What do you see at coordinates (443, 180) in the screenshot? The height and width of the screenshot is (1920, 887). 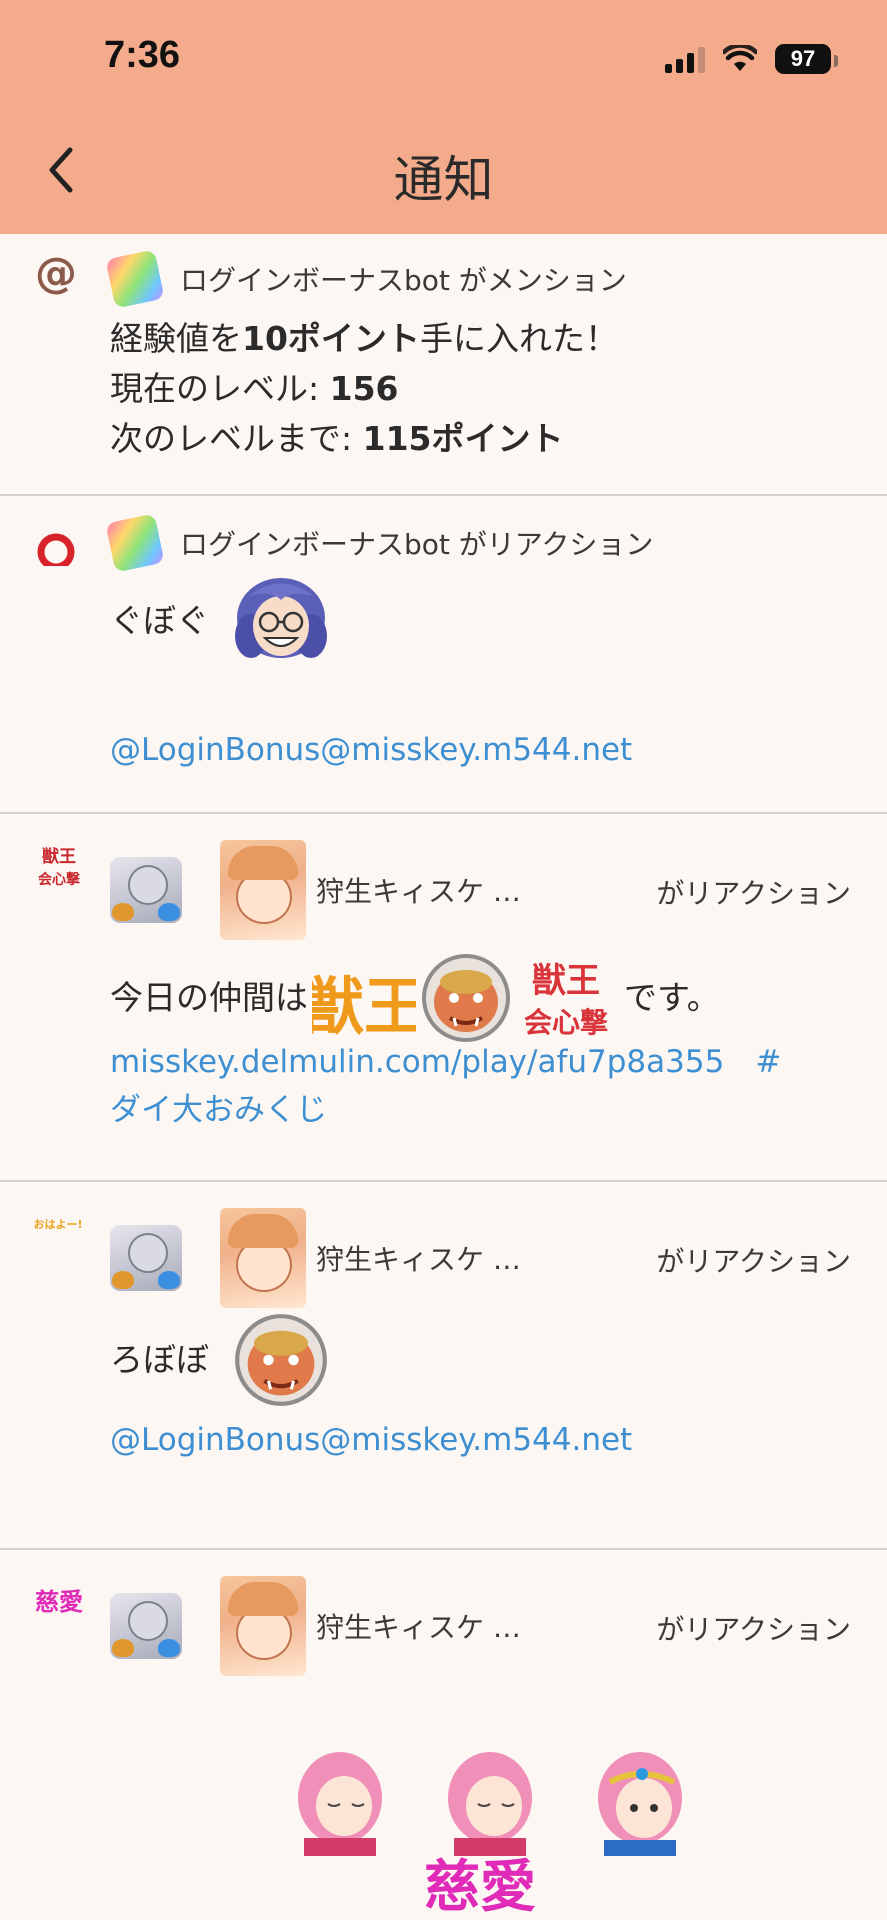 I see `page-title: 通知` at bounding box center [443, 180].